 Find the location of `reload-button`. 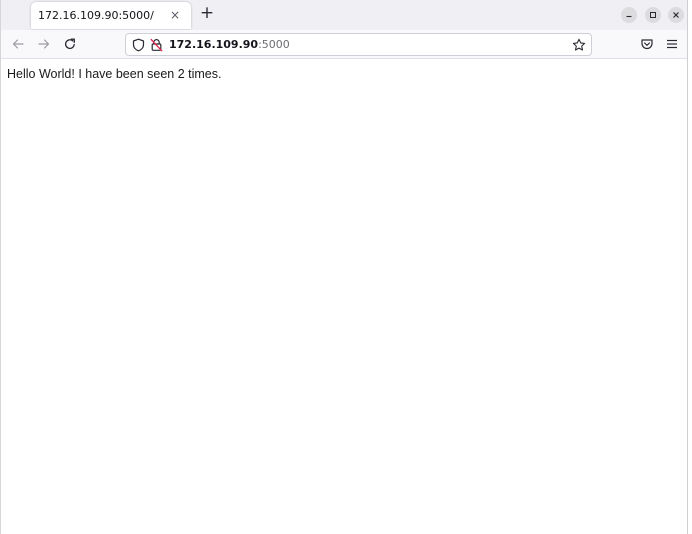

reload-button is located at coordinates (70, 44).